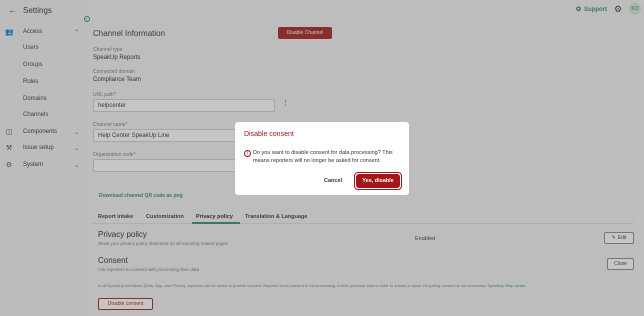 Image resolution: width=644 pixels, height=316 pixels. I want to click on dialog-title: Disable consent, so click(269, 134).